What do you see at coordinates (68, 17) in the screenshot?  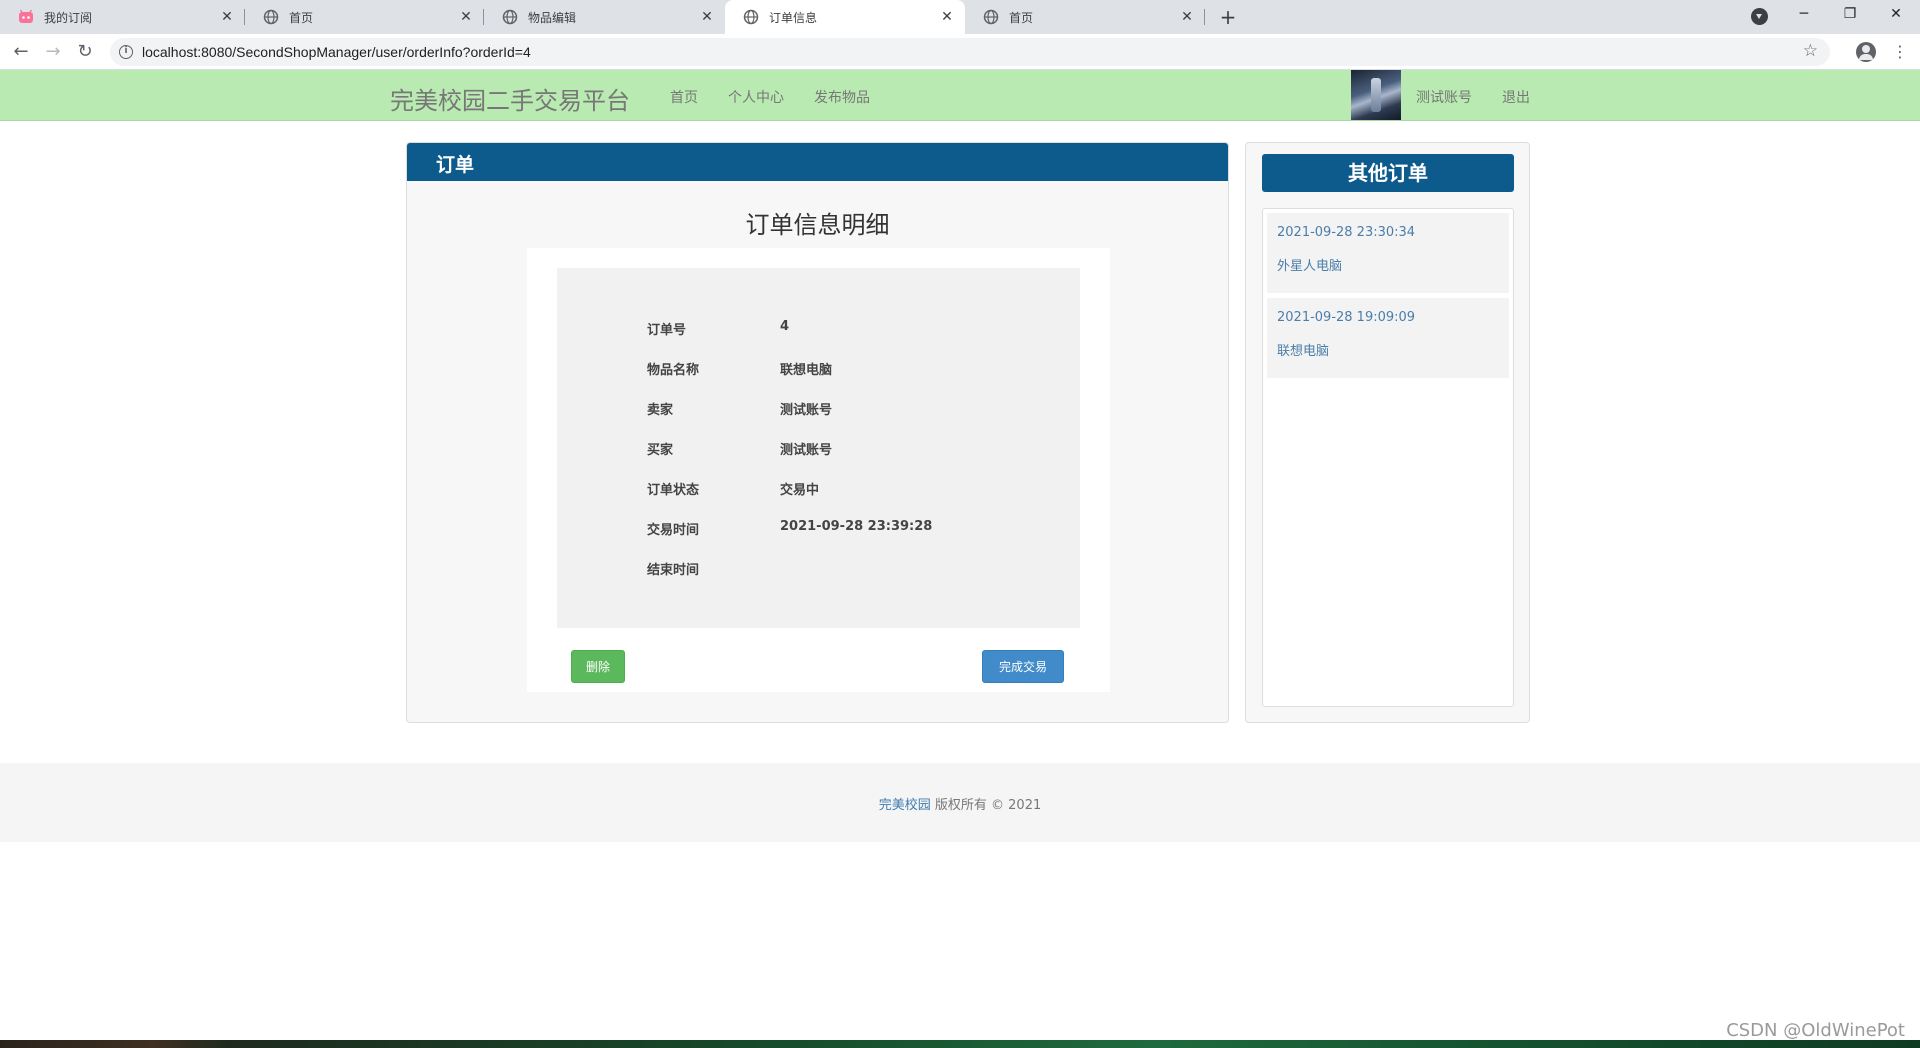 I see `tab-label: 我的订阅` at bounding box center [68, 17].